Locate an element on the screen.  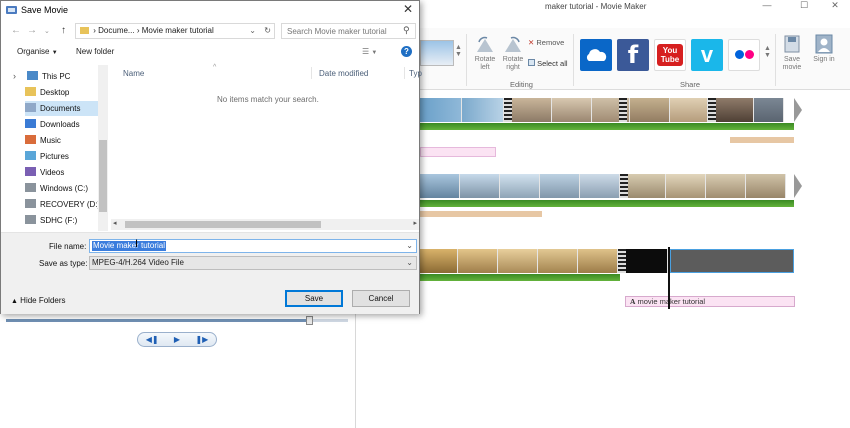
forward-icon: → is located at coordinates (32, 30).